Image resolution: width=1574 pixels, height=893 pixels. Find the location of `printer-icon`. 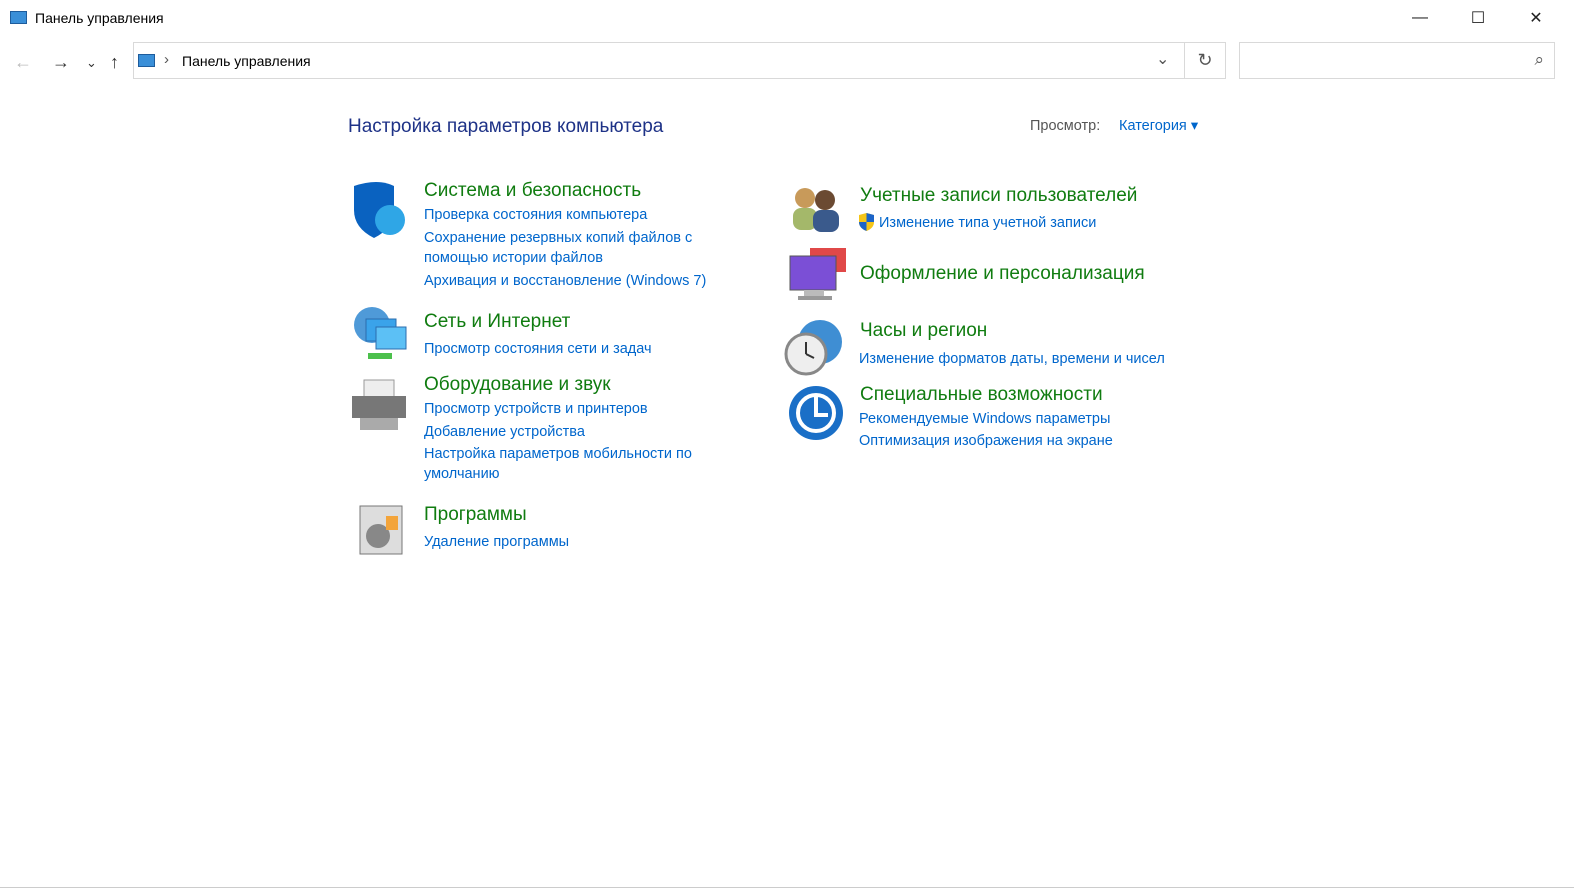

printer-icon is located at coordinates (379, 407).